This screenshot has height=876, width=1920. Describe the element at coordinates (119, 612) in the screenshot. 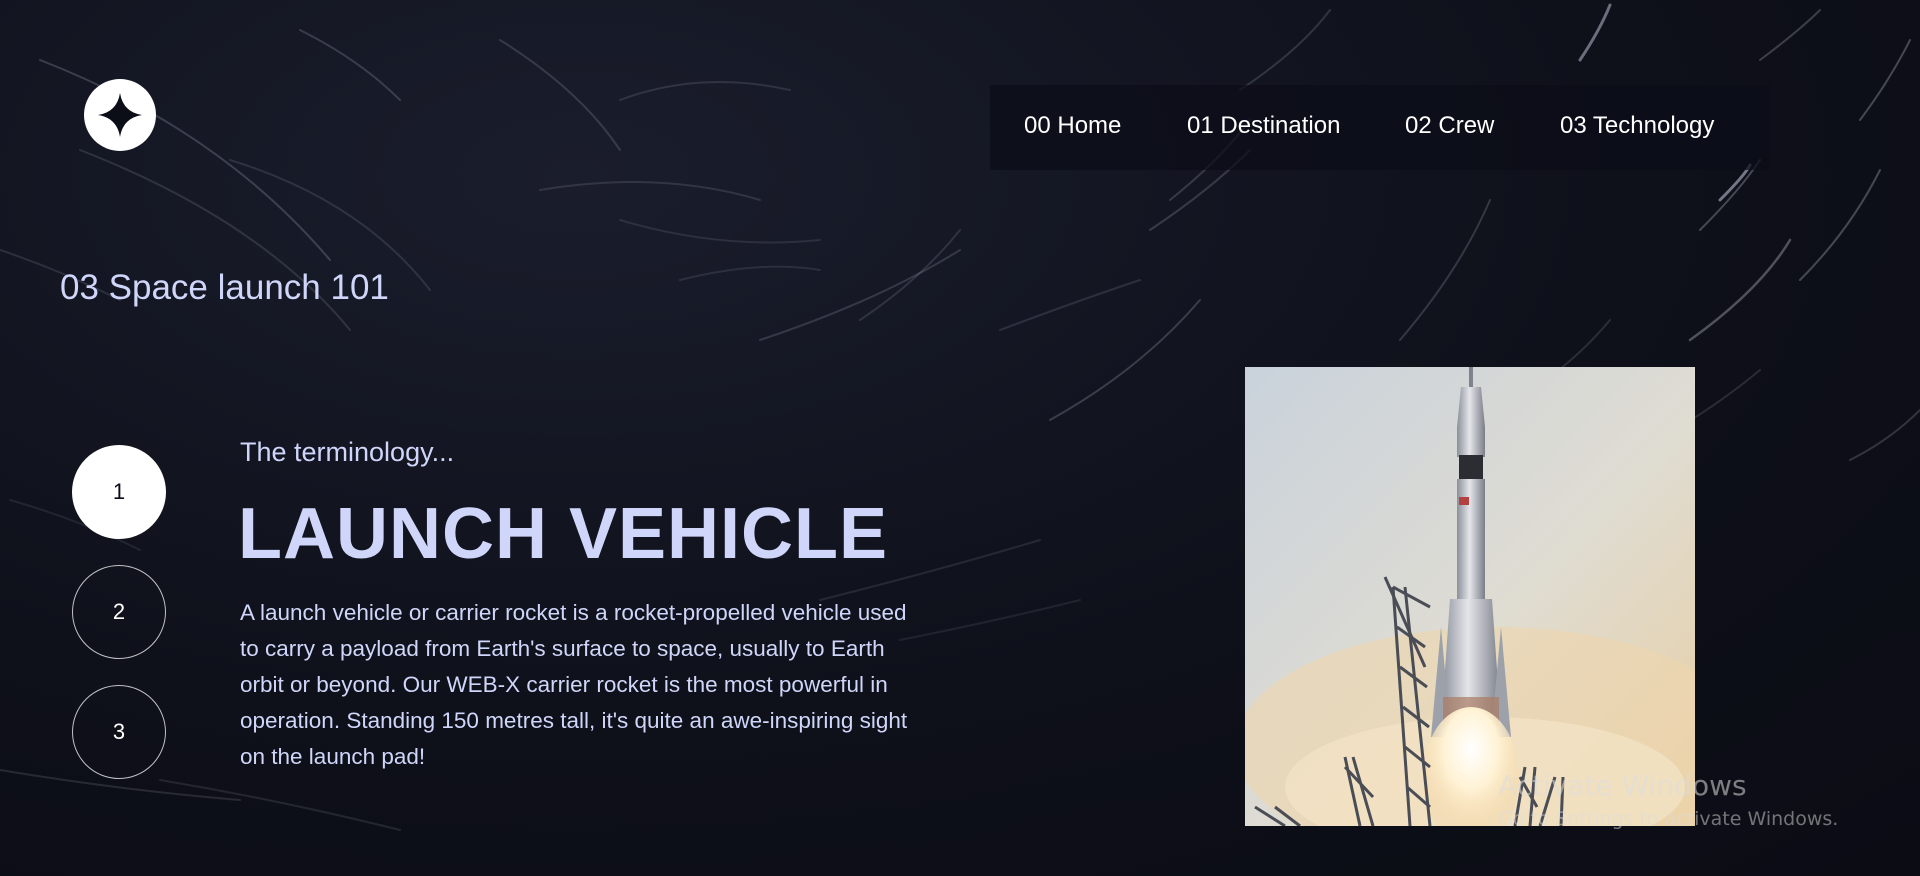

I see `step-button-2: 2` at that location.